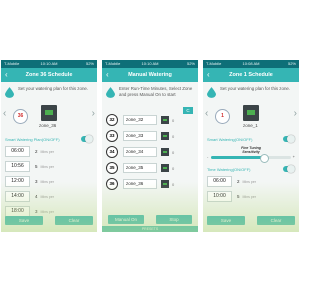  I want to click on time-row: 06:00 2 Mins per, so click(251, 181).